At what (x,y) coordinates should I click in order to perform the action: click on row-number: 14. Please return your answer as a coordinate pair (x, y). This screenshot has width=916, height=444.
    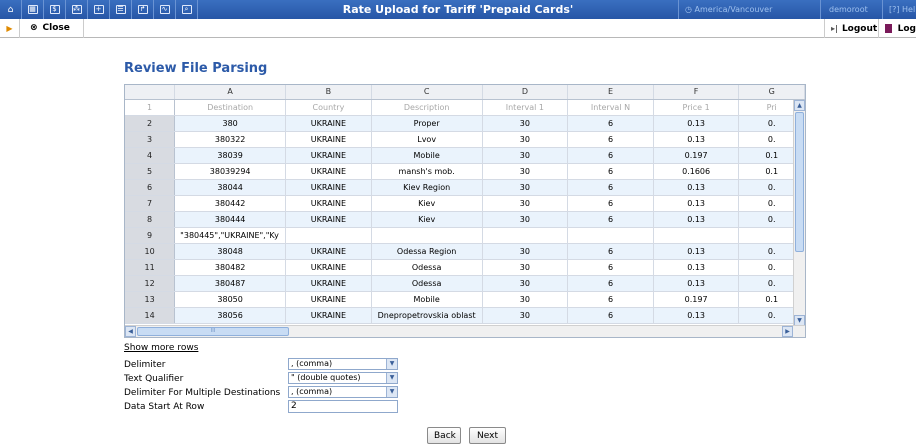
    Looking at the image, I should click on (150, 315).